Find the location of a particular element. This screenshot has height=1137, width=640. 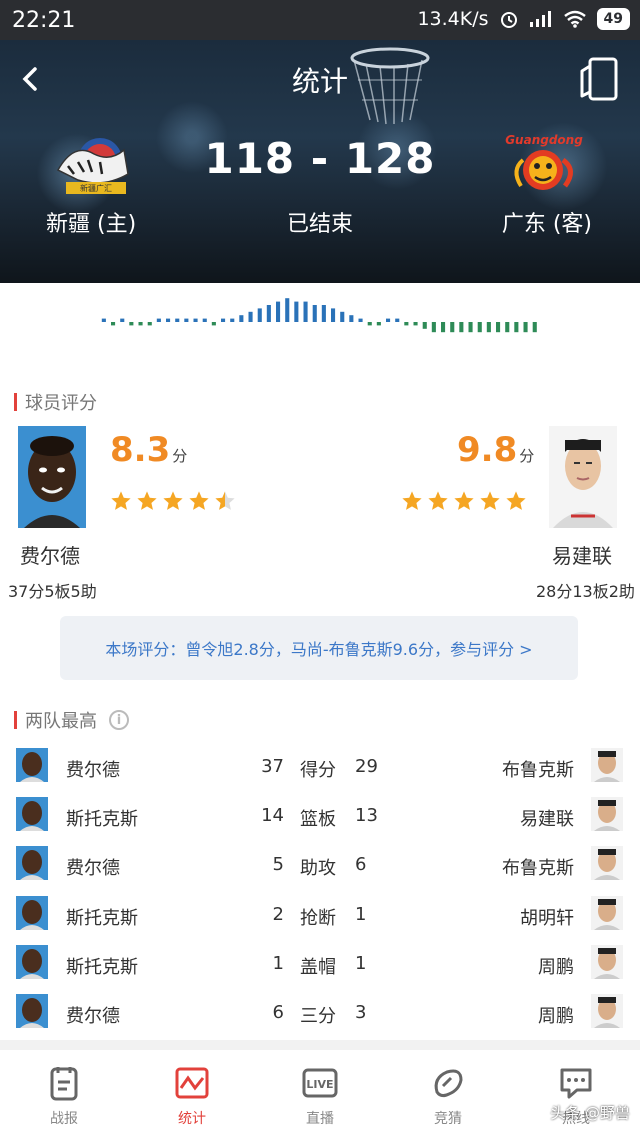

stat-category: 盖帽 is located at coordinates (318, 967).